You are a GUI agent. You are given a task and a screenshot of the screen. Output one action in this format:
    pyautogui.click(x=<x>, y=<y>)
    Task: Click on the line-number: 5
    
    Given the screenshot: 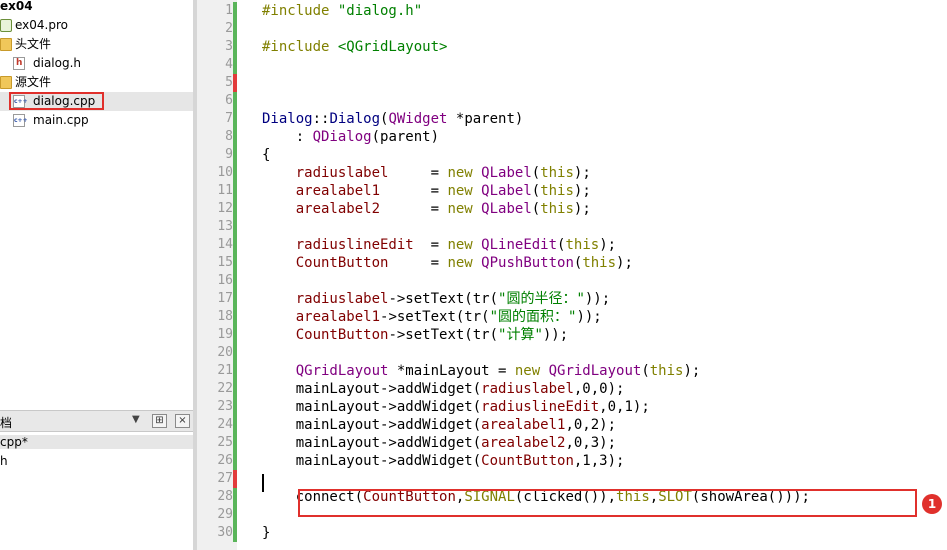 What is the action you would take?
    pyautogui.click(x=229, y=82)
    